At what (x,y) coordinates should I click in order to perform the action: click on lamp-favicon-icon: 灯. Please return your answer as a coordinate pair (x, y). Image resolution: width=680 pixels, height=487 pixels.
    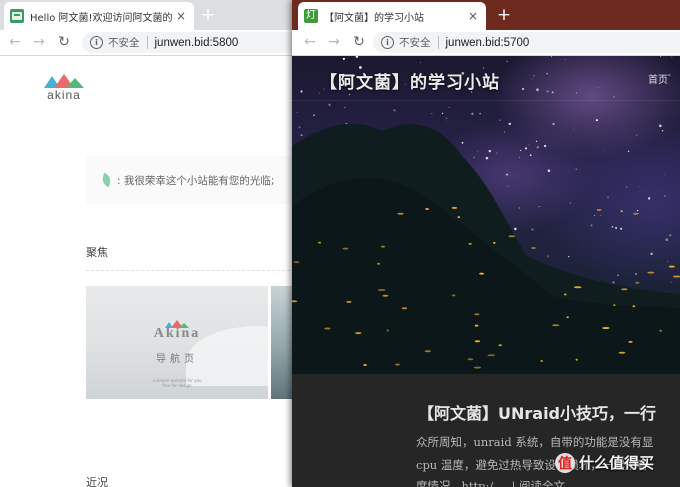
    Looking at the image, I should click on (311, 16).